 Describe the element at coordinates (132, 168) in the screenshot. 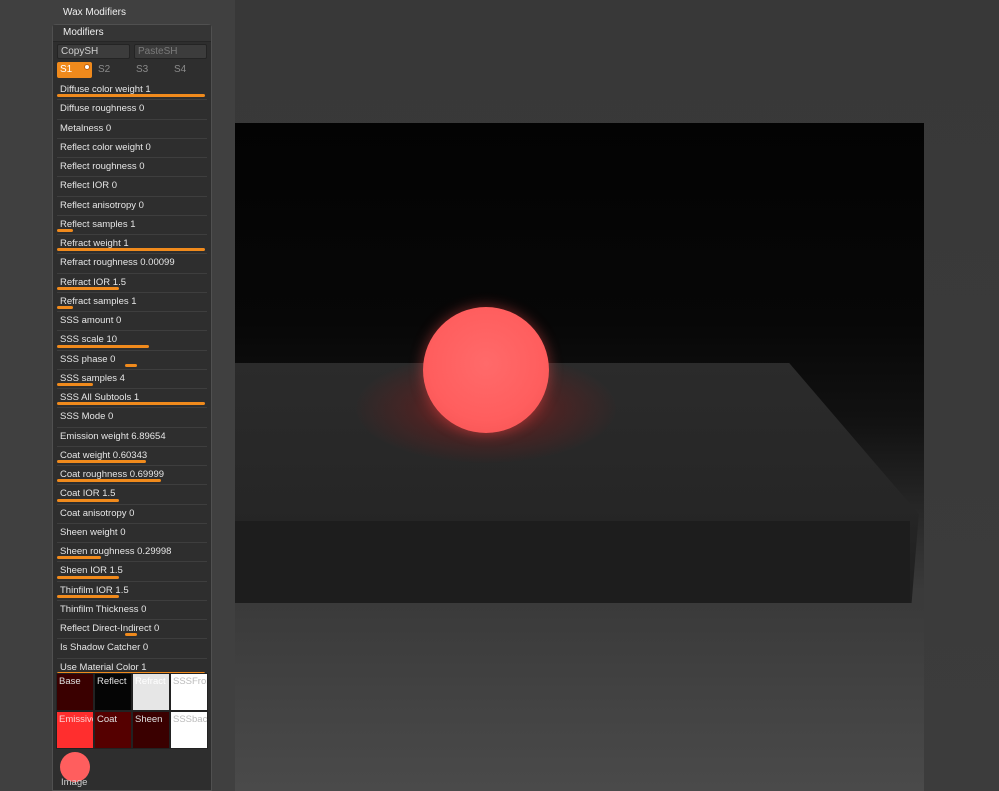

I see `slider: Reflect roughness 0` at that location.